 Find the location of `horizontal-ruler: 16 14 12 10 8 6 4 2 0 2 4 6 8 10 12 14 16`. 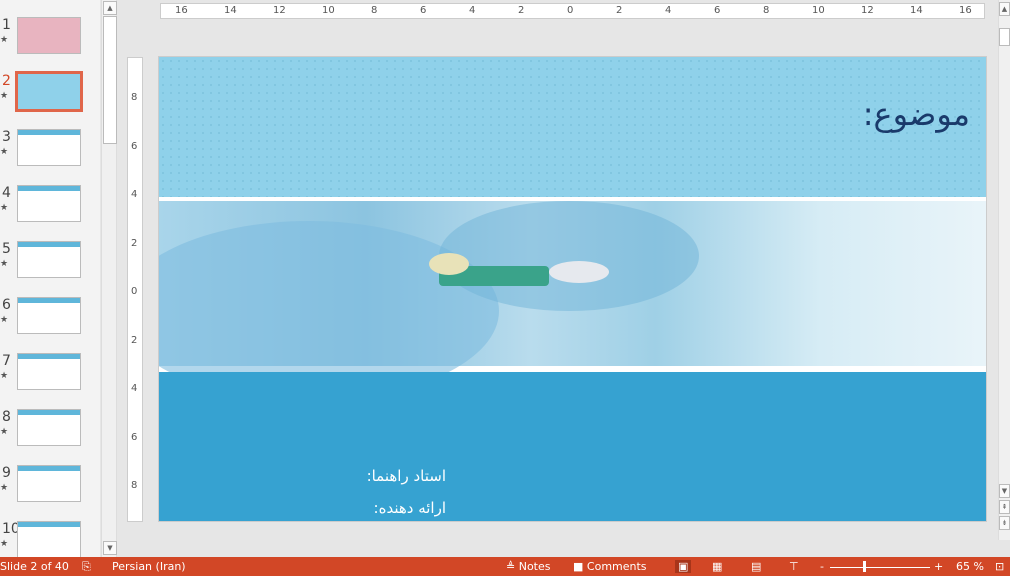

horizontal-ruler: 16 14 12 10 8 6 4 2 0 2 4 6 8 10 12 14 16 is located at coordinates (572, 11).